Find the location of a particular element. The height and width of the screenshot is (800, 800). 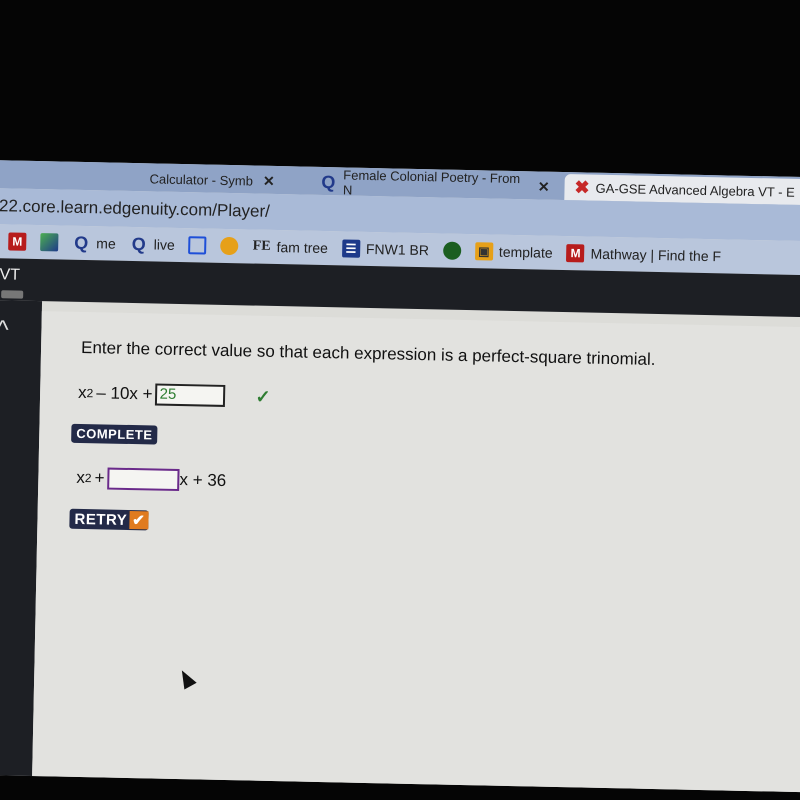

bookmark-me: Qme is located at coordinates (94, 243).